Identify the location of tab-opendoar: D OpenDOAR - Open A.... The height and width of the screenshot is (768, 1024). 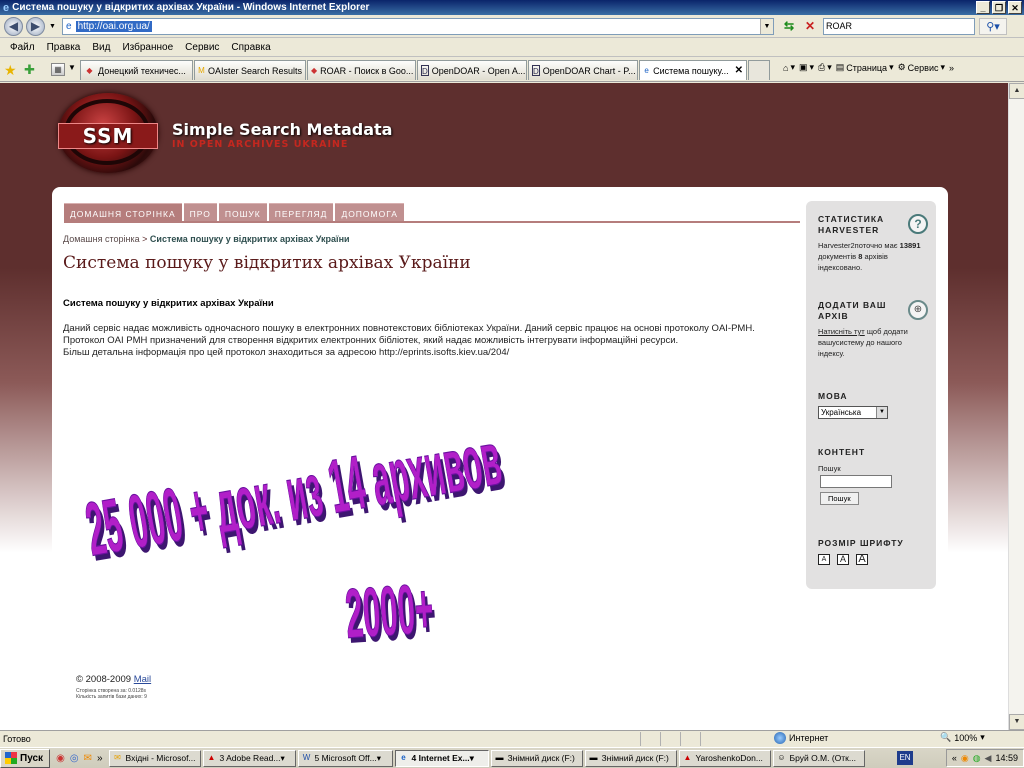
(472, 70).